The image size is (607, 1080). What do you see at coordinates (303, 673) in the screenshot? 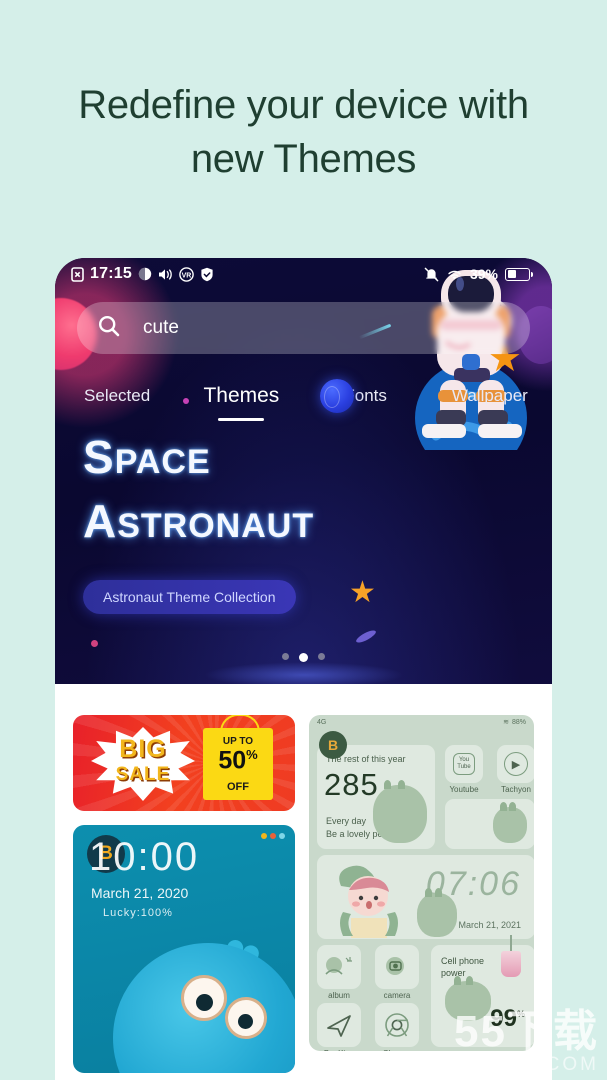
I see `banner-glow` at bounding box center [303, 673].